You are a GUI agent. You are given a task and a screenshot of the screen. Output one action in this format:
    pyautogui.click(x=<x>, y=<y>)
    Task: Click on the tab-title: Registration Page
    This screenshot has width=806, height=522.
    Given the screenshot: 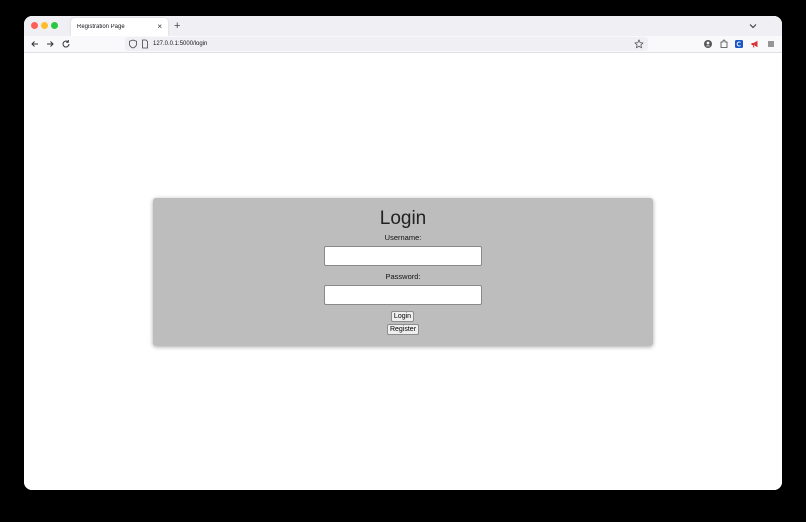 What is the action you would take?
    pyautogui.click(x=101, y=27)
    